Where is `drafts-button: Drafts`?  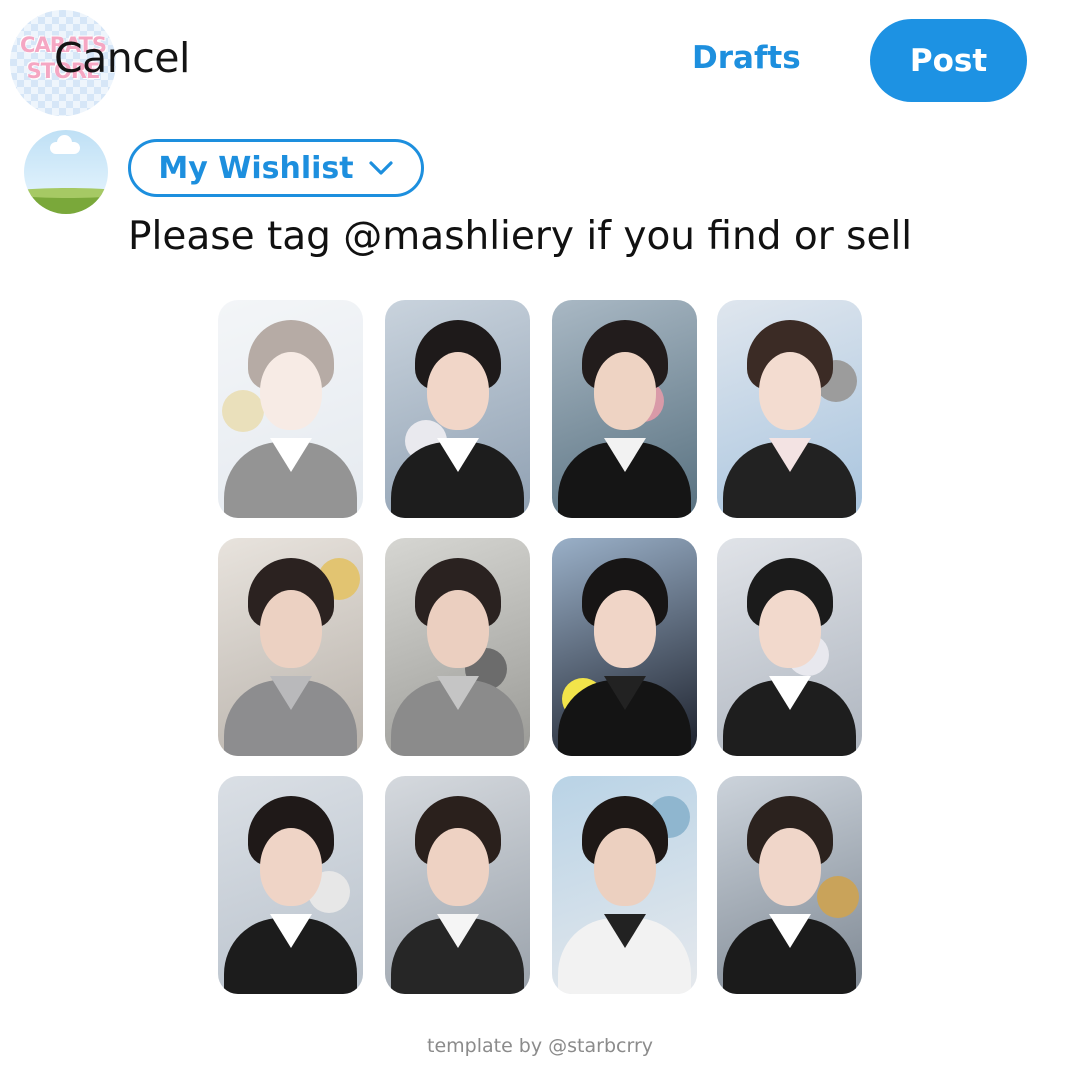
drafts-button: Drafts is located at coordinates (746, 58).